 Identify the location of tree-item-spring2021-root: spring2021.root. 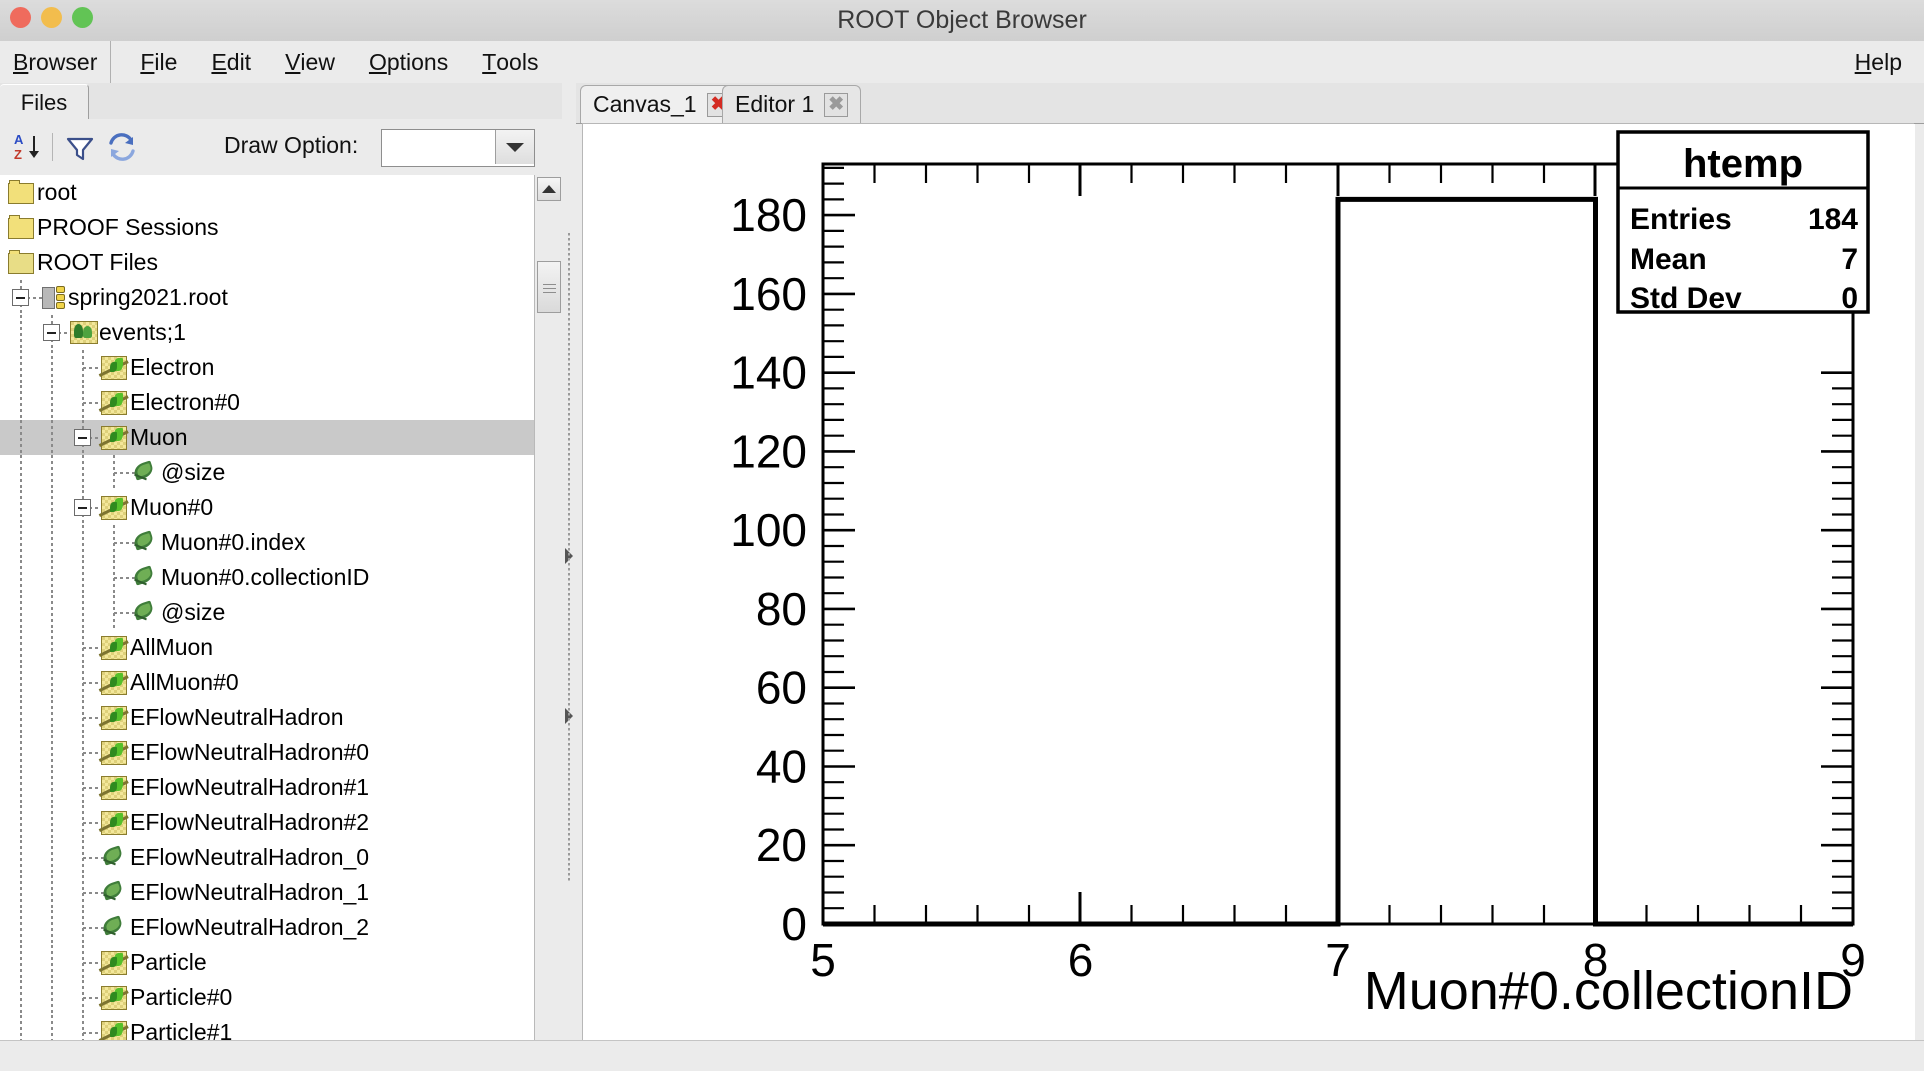
(267, 297).